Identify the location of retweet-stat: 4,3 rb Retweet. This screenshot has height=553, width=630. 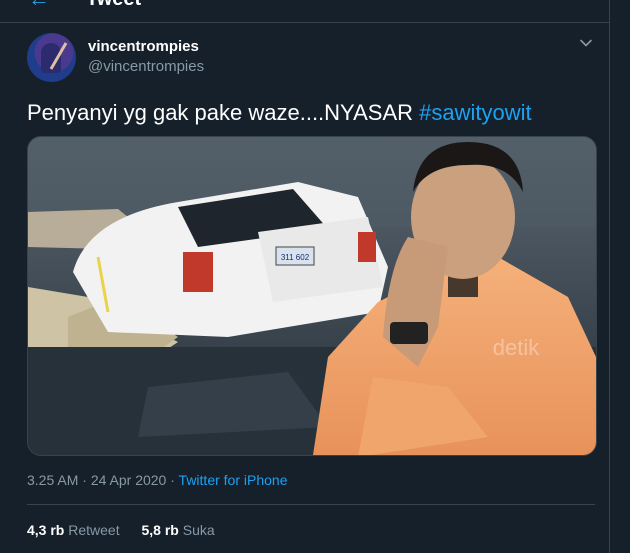
(73, 530).